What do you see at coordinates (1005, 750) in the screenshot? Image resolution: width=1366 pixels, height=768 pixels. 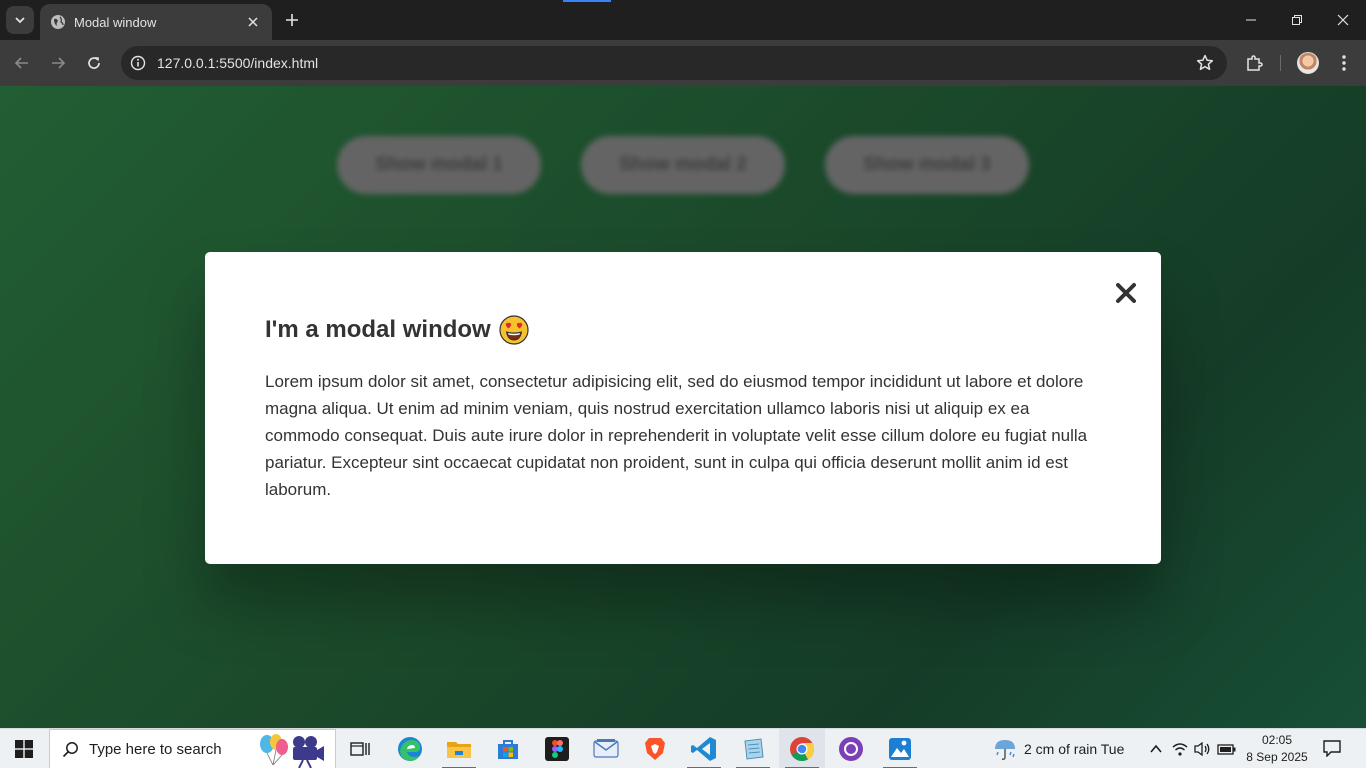 I see `rain-umbrella-icon` at bounding box center [1005, 750].